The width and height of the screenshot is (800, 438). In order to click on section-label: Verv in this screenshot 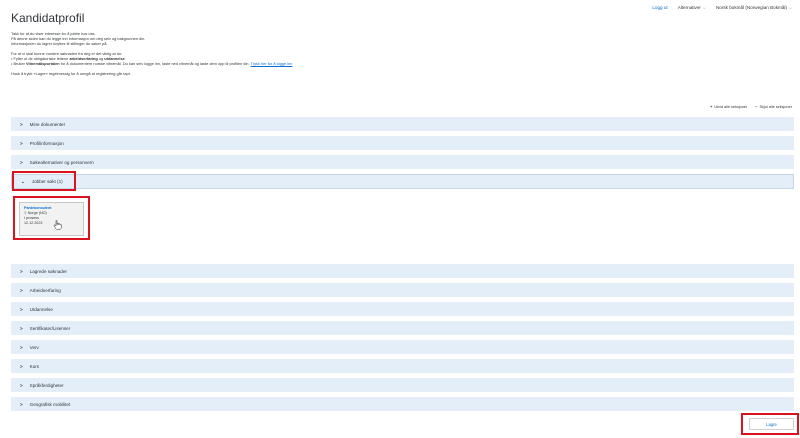, I will do `click(34, 347)`.